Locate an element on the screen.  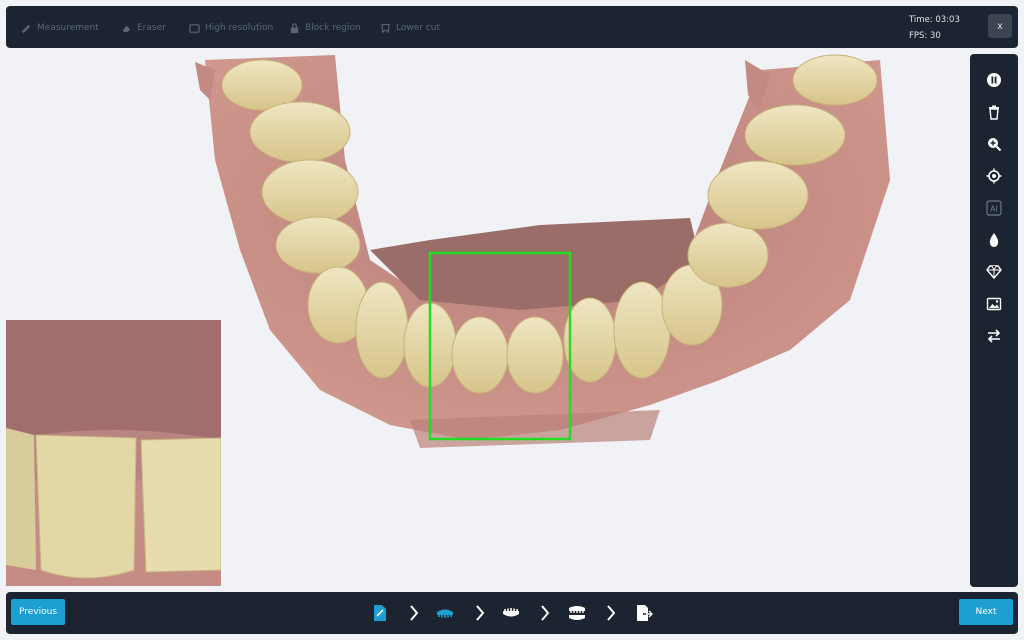
gem-icon is located at coordinates (994, 272).